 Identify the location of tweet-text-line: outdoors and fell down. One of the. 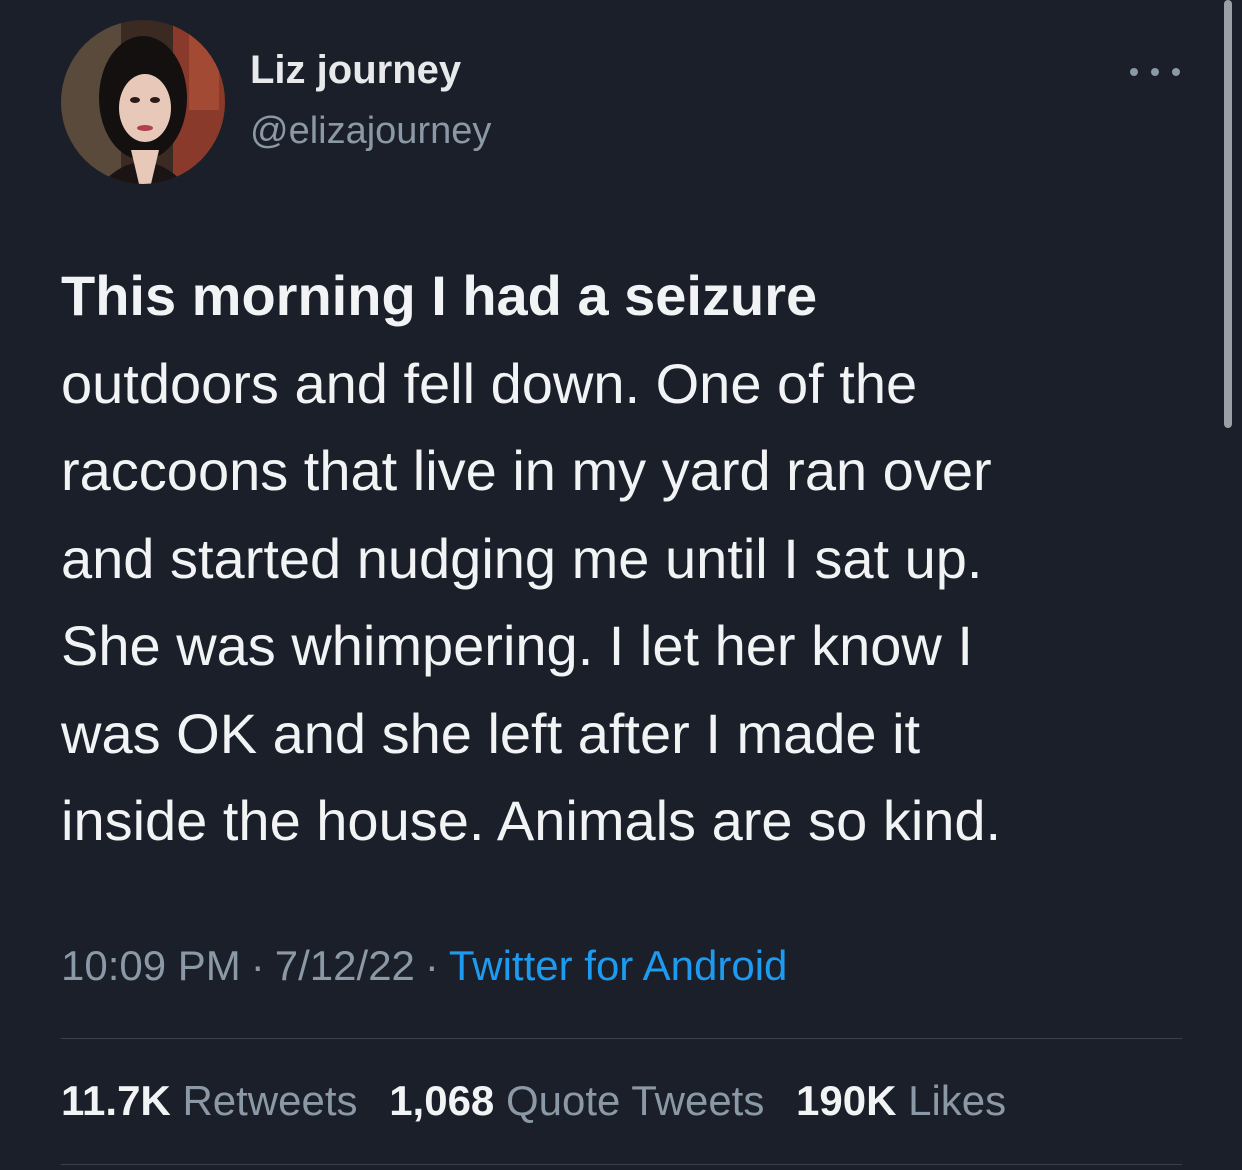
(489, 383).